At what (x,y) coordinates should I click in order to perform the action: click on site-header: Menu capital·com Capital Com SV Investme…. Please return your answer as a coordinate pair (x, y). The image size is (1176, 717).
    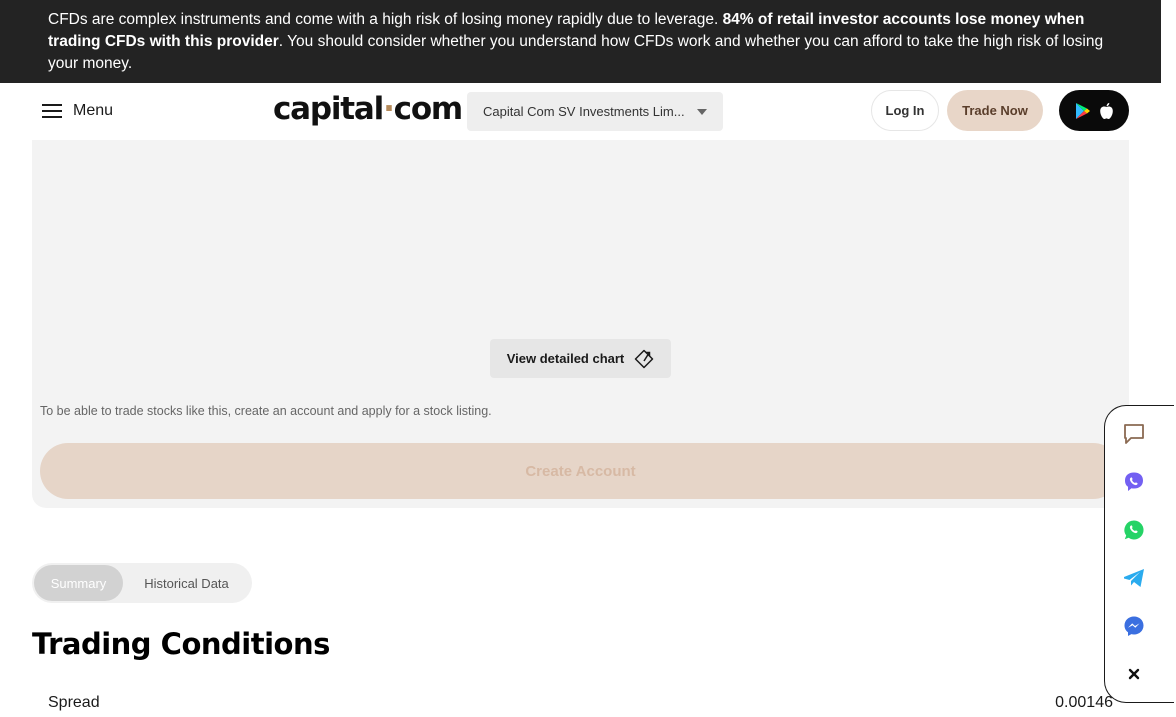
    Looking at the image, I should click on (580, 111).